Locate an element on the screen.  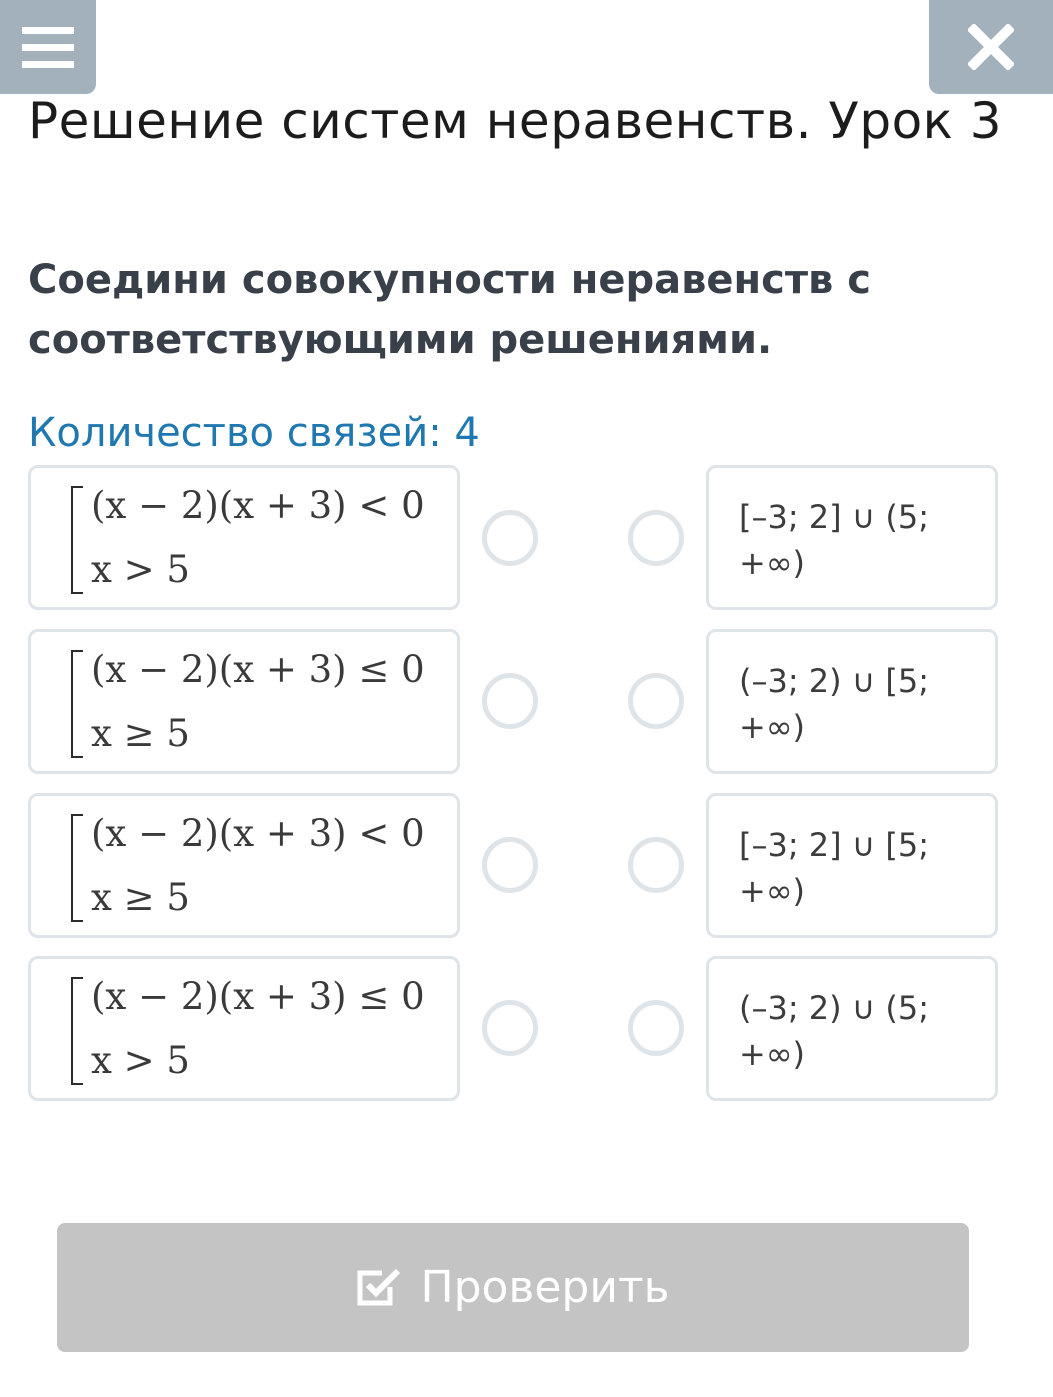
solution-card-1: [–3; 2] ∪ (5; +∞) is located at coordinates (852, 537).